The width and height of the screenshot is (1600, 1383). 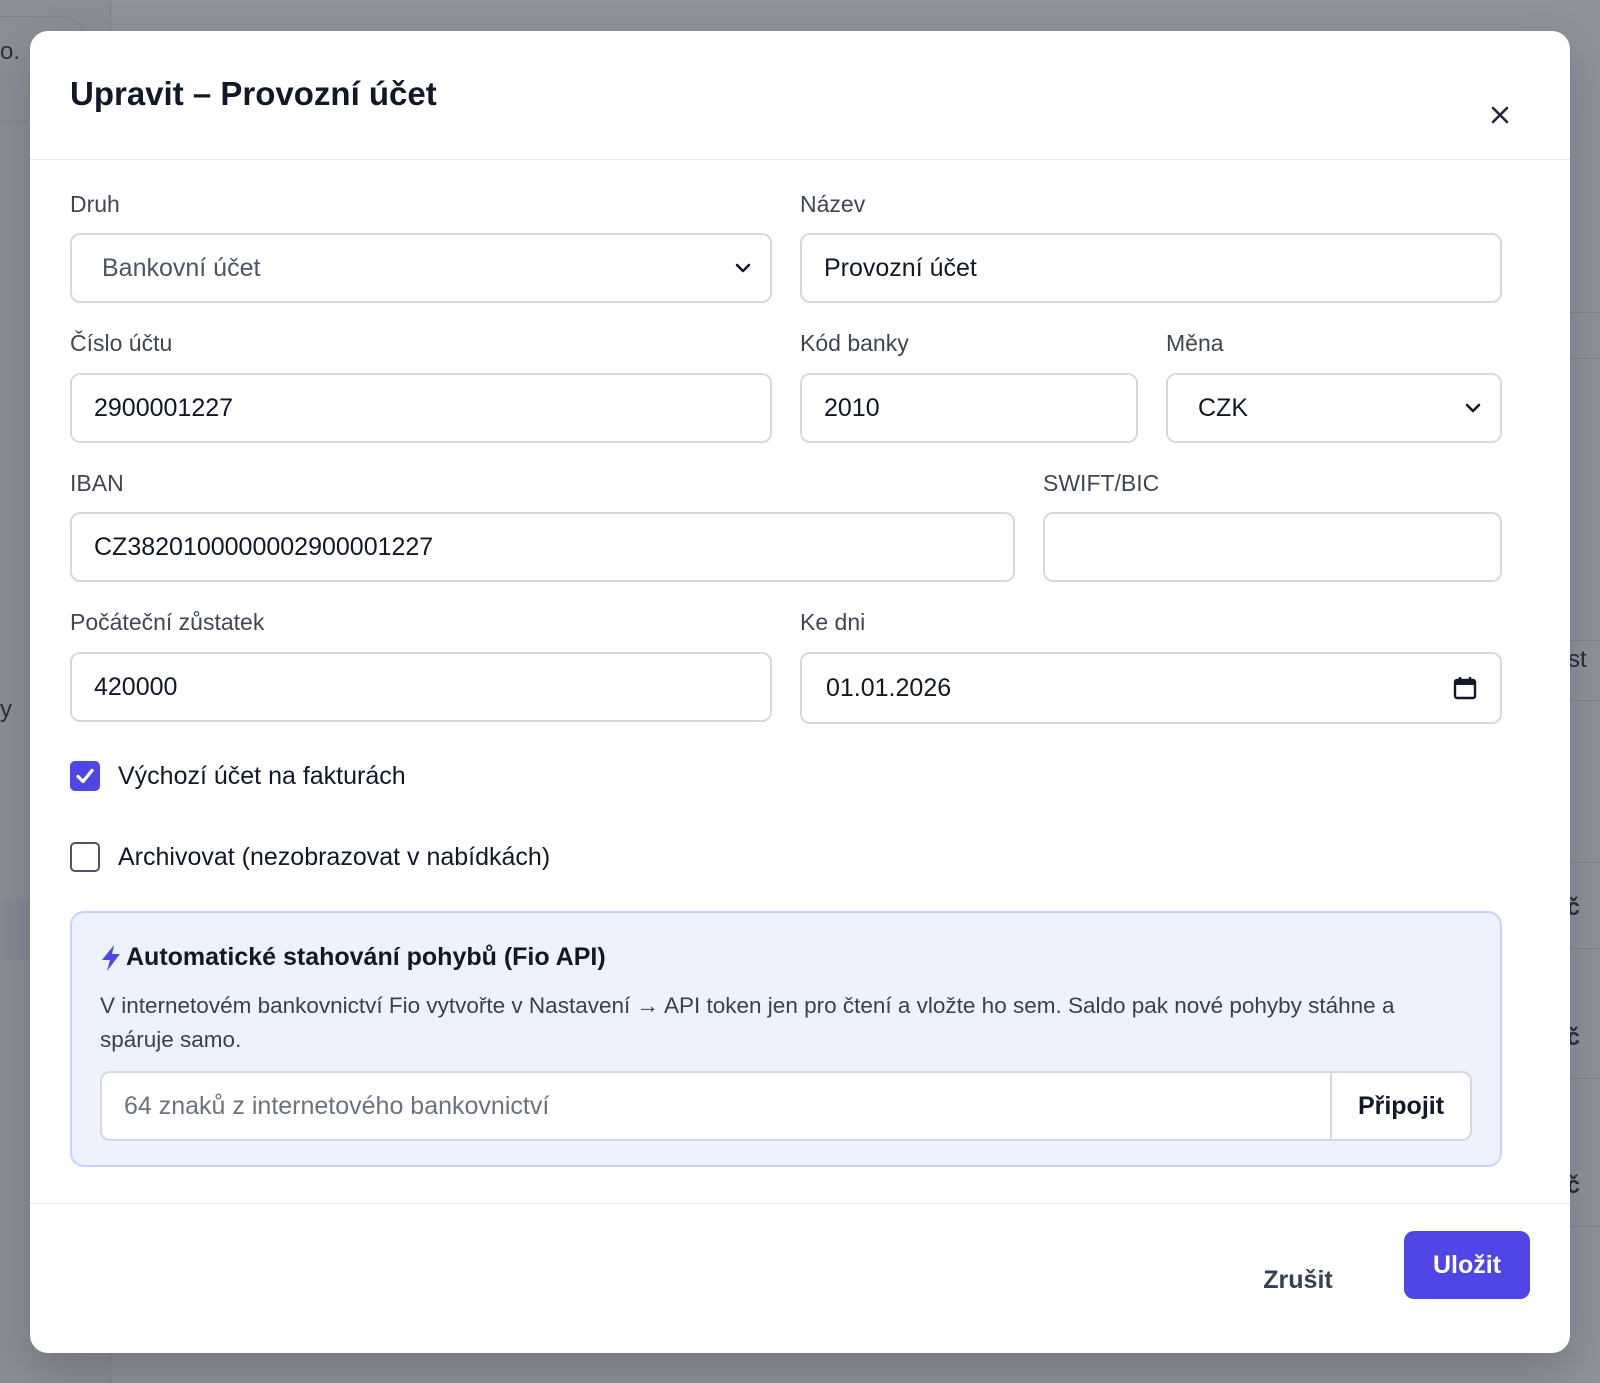 What do you see at coordinates (97, 483) in the screenshot?
I see `iban-label: IBAN` at bounding box center [97, 483].